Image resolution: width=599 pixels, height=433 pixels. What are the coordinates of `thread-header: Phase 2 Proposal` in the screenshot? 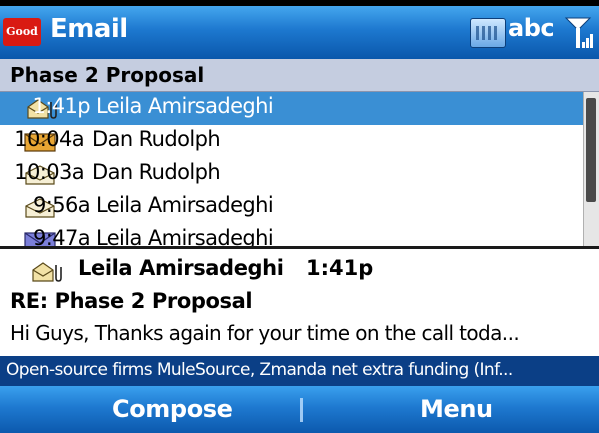 It's located at (299, 75).